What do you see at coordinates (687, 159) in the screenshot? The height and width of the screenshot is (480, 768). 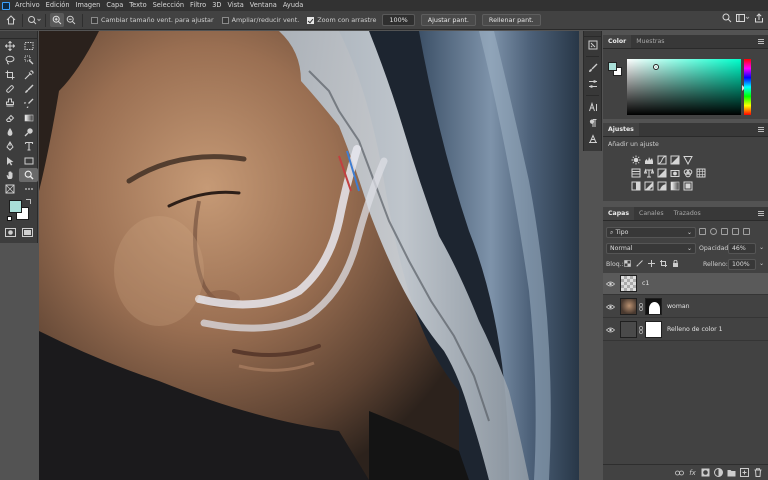 I see `vibrance-icon` at bounding box center [687, 159].